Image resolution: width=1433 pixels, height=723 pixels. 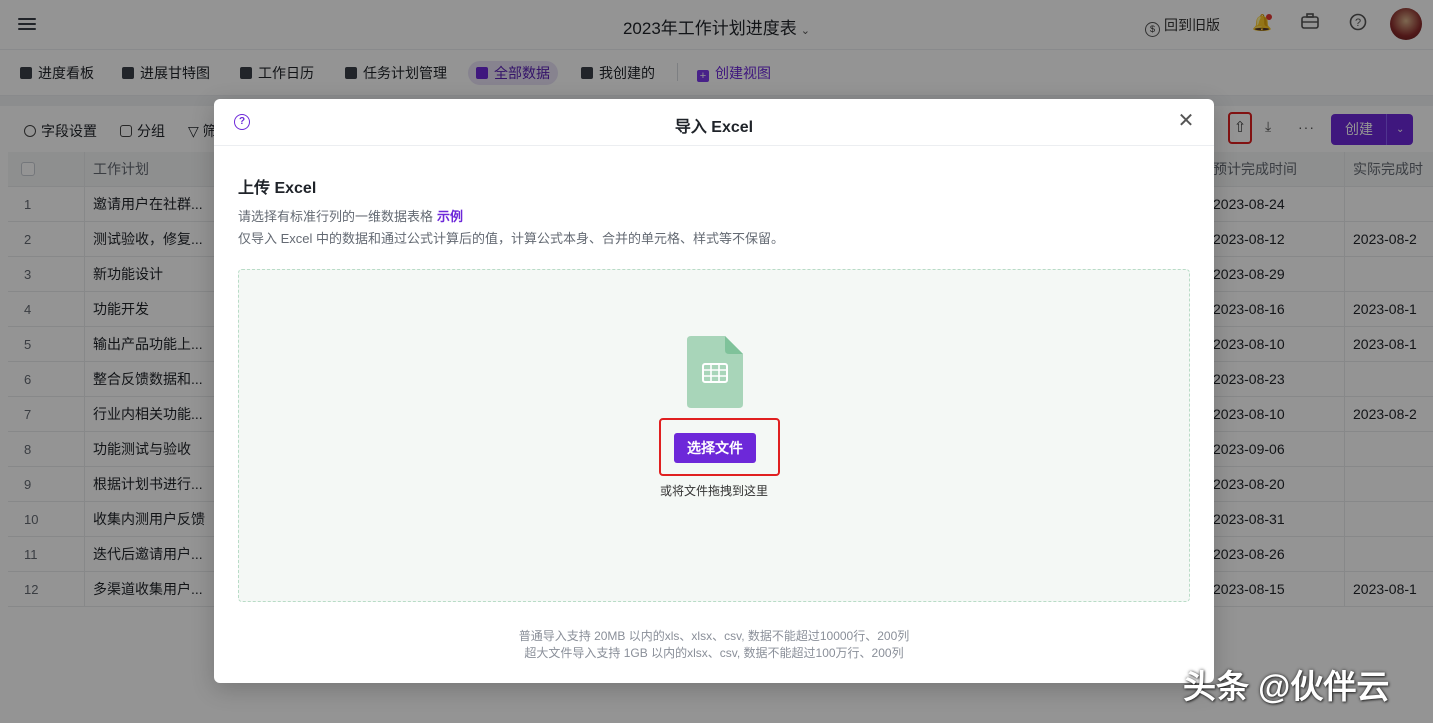 What do you see at coordinates (1286, 686) in the screenshot?
I see `watermark: 头条 @伙伴云` at bounding box center [1286, 686].